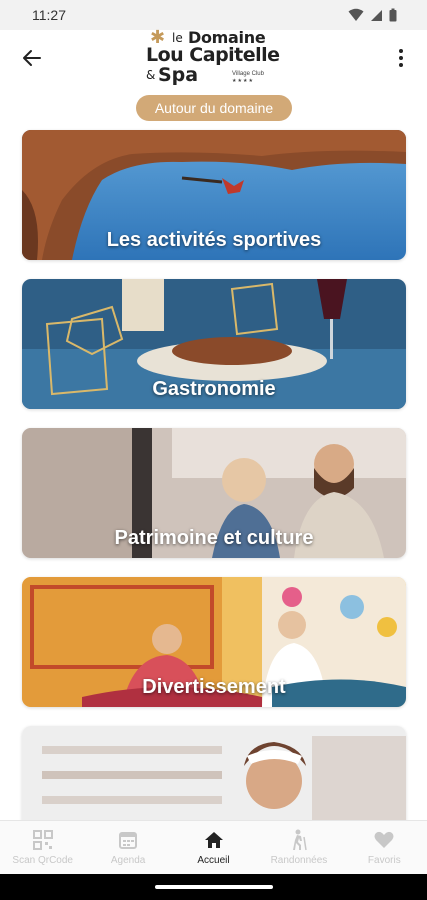 The image size is (427, 900). I want to click on arrow-left-icon, so click(32, 58).